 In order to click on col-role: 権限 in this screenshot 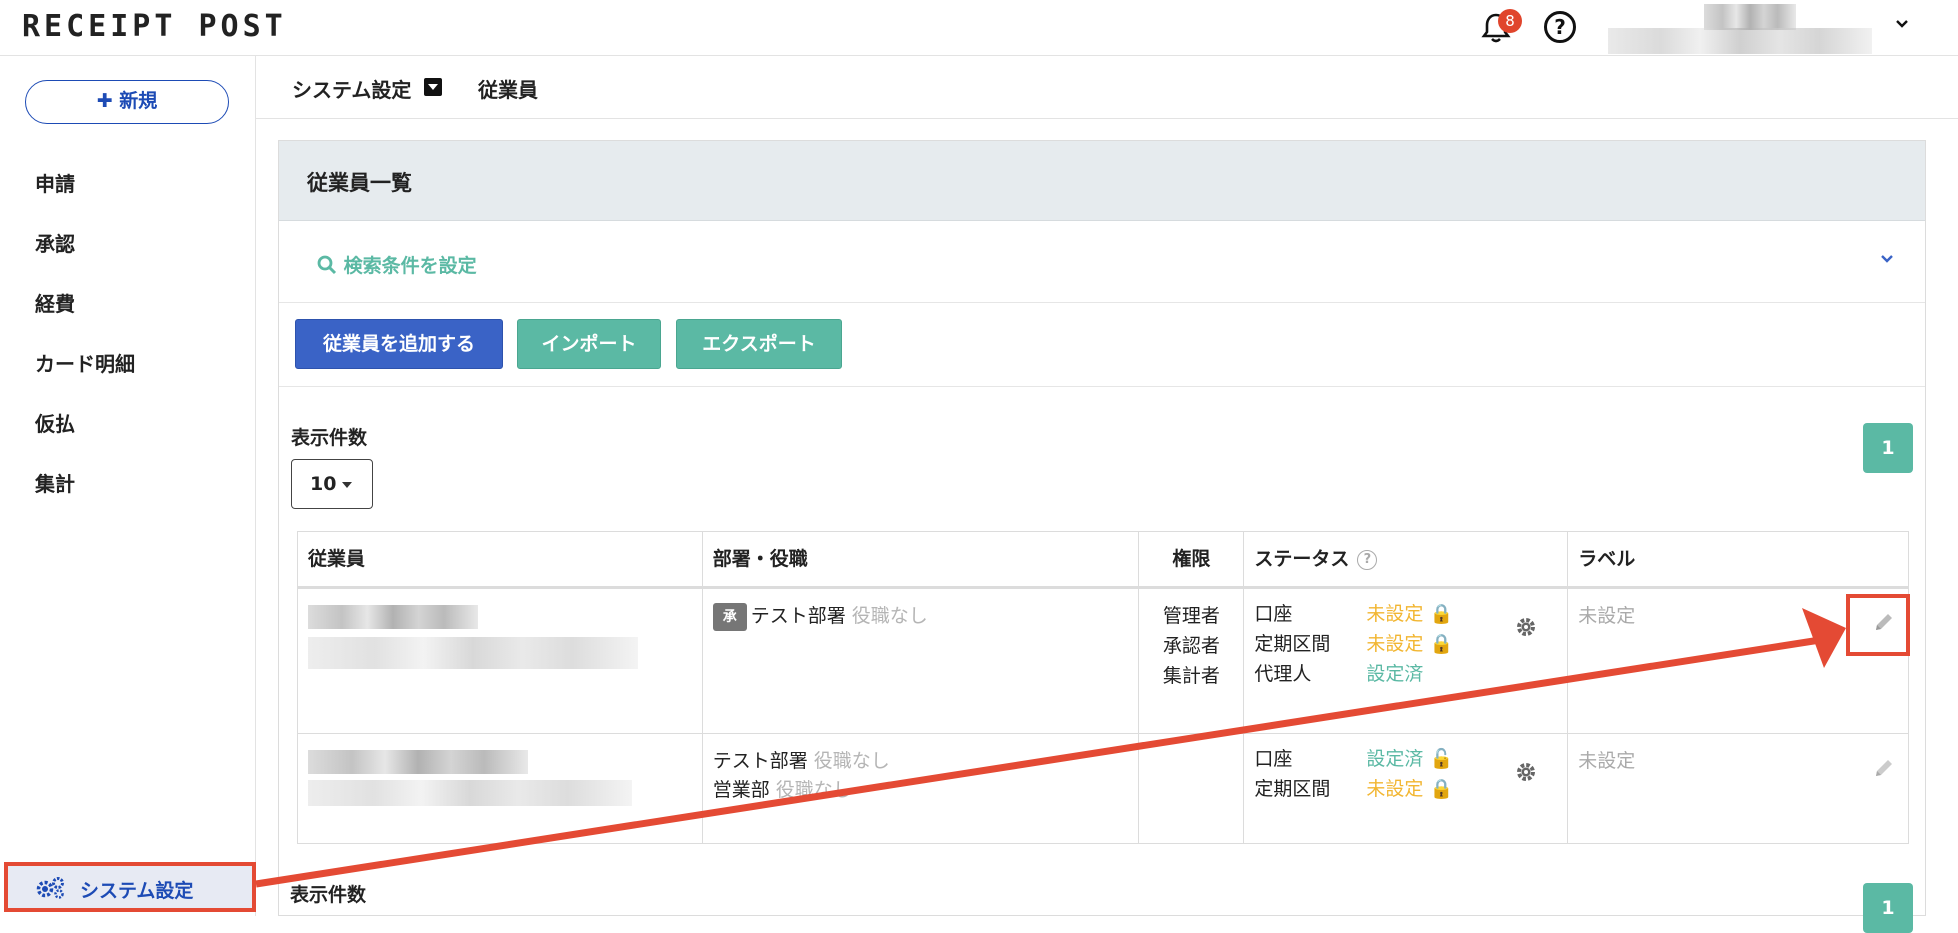, I will do `click(1191, 560)`.